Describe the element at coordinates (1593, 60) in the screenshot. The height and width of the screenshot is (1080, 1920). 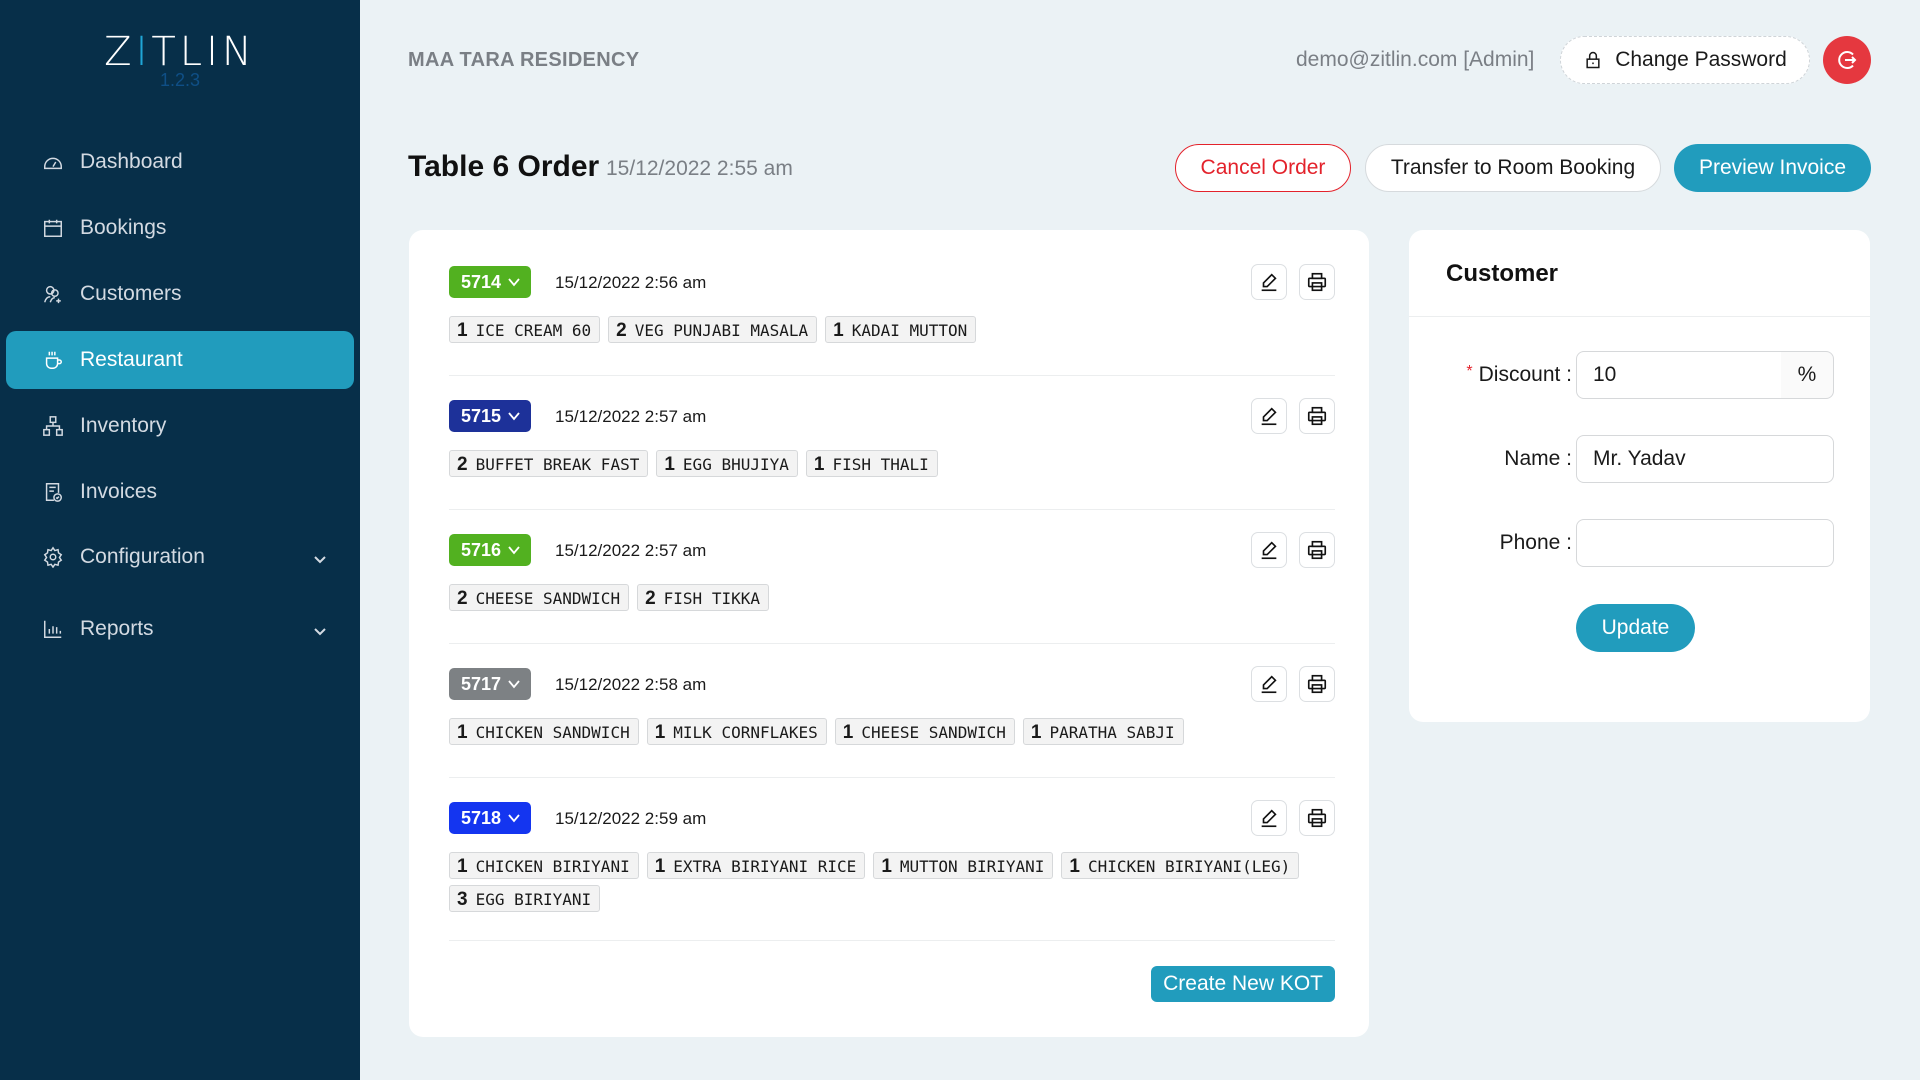
I see `lock-icon` at that location.